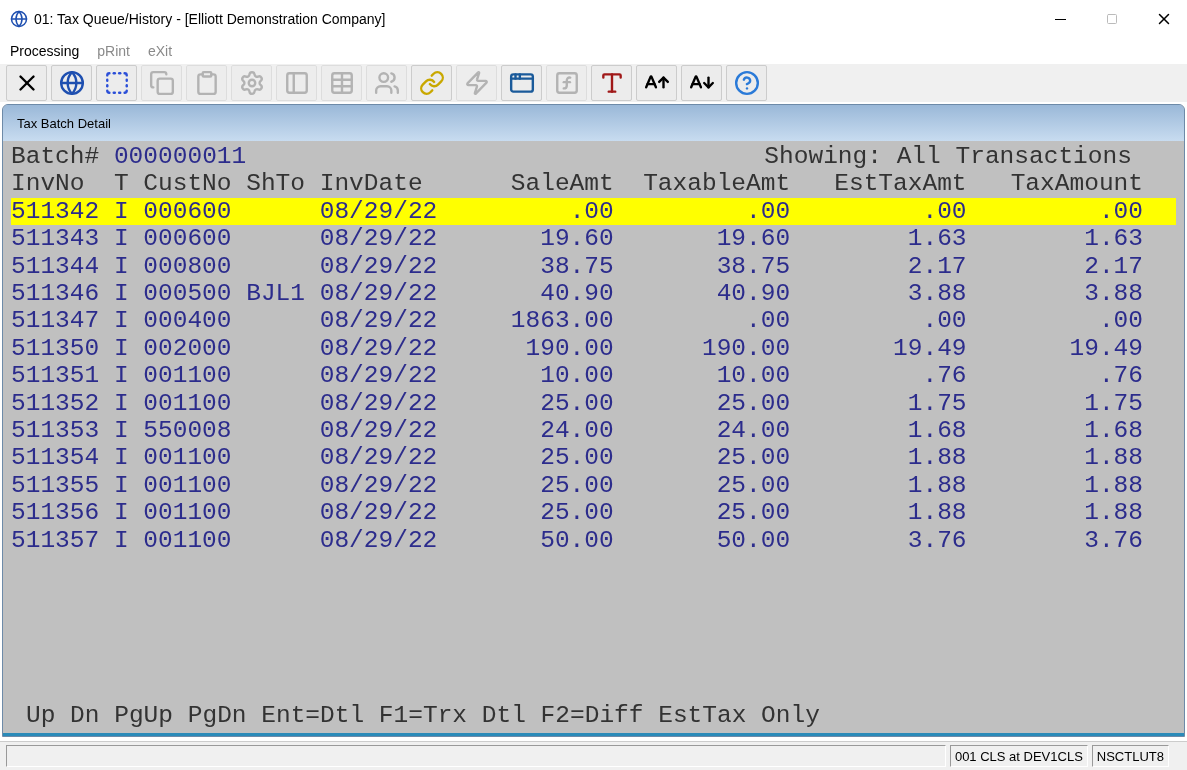  I want to click on table-row: 511351 I 001100 08/29/22 10.00 10.00 .76 .76, so click(593, 376).